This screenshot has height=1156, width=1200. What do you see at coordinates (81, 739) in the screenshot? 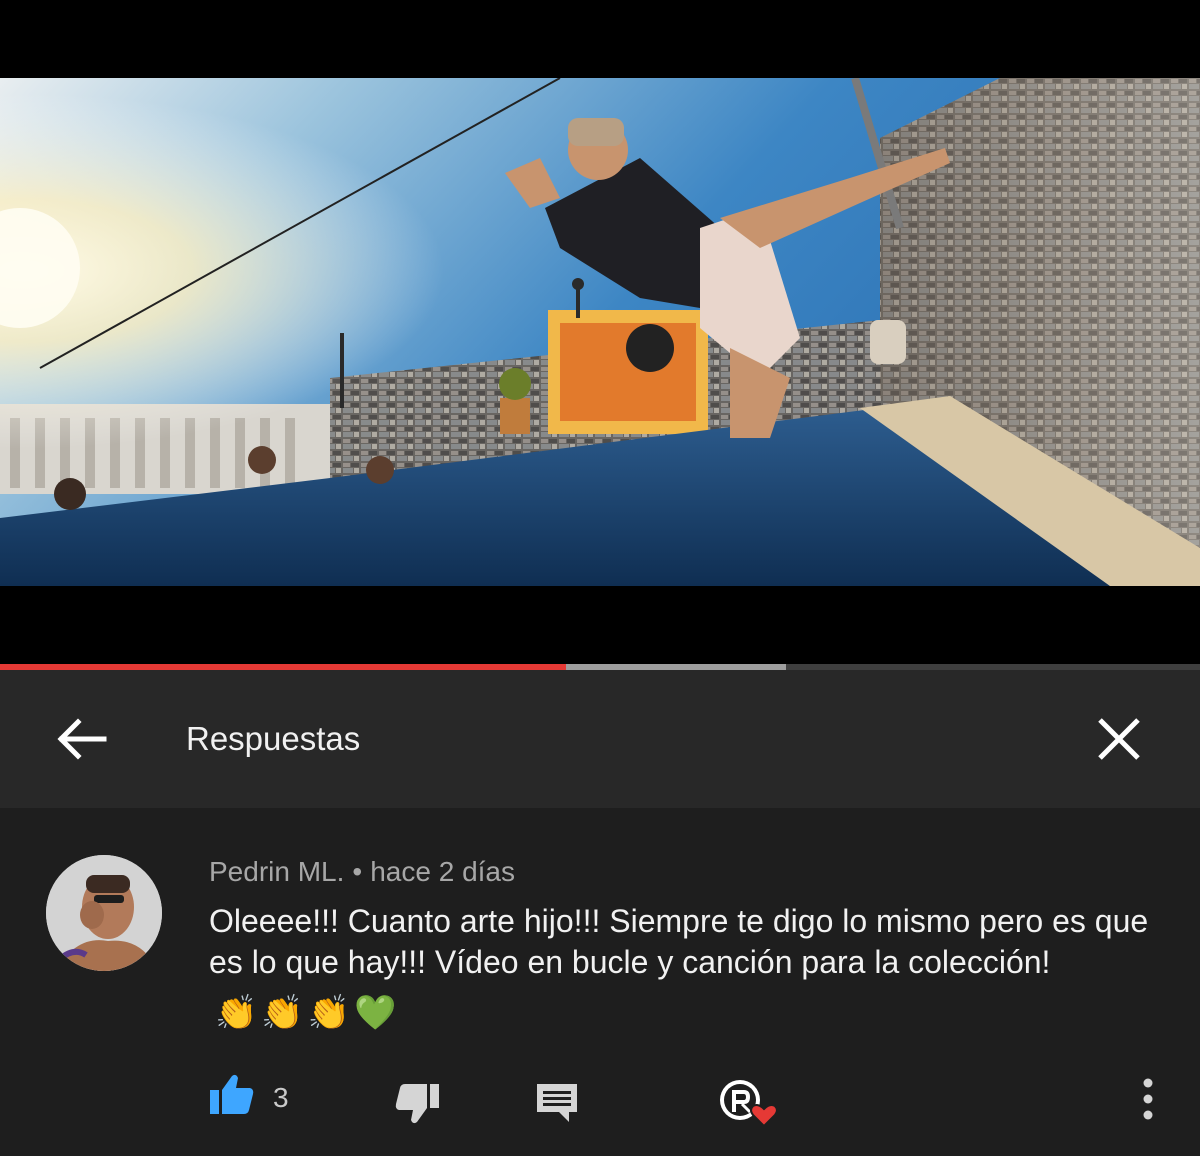
I see `arrow-back-icon` at bounding box center [81, 739].